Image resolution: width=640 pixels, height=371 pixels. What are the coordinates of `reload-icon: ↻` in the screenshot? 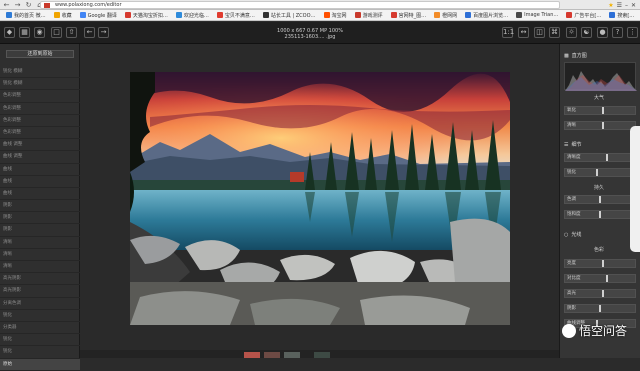 It's located at (28, 5).